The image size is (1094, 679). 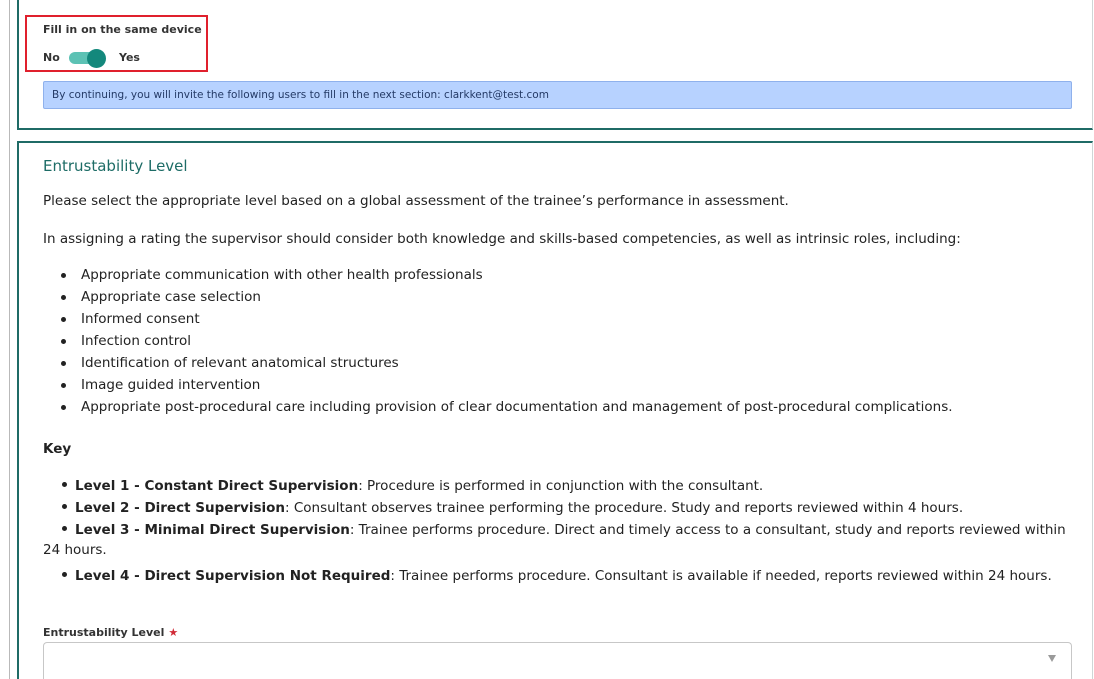 I want to click on entrustability-level-label: Entrustability Level ★, so click(x=110, y=632).